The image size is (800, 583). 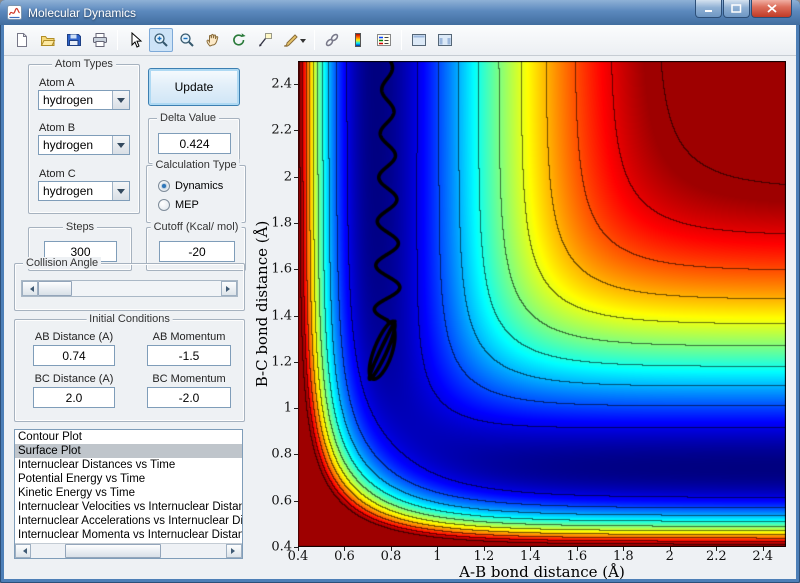 What do you see at coordinates (287, 177) in the screenshot?
I see `y-tick-label: 2` at bounding box center [287, 177].